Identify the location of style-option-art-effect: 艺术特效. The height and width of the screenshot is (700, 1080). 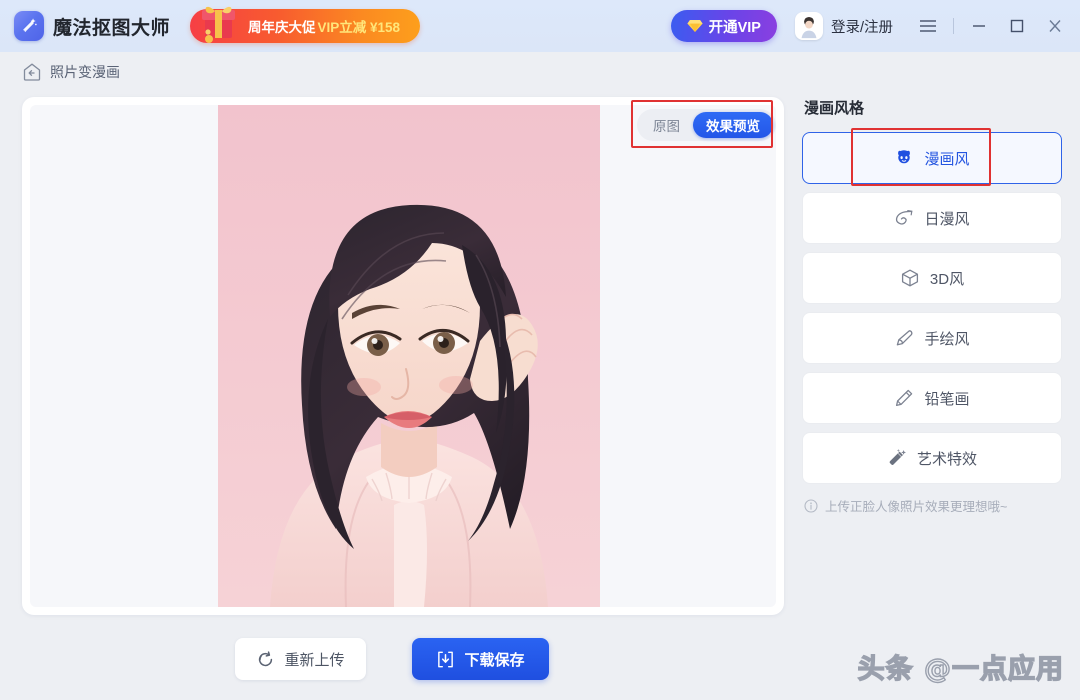
(932, 458).